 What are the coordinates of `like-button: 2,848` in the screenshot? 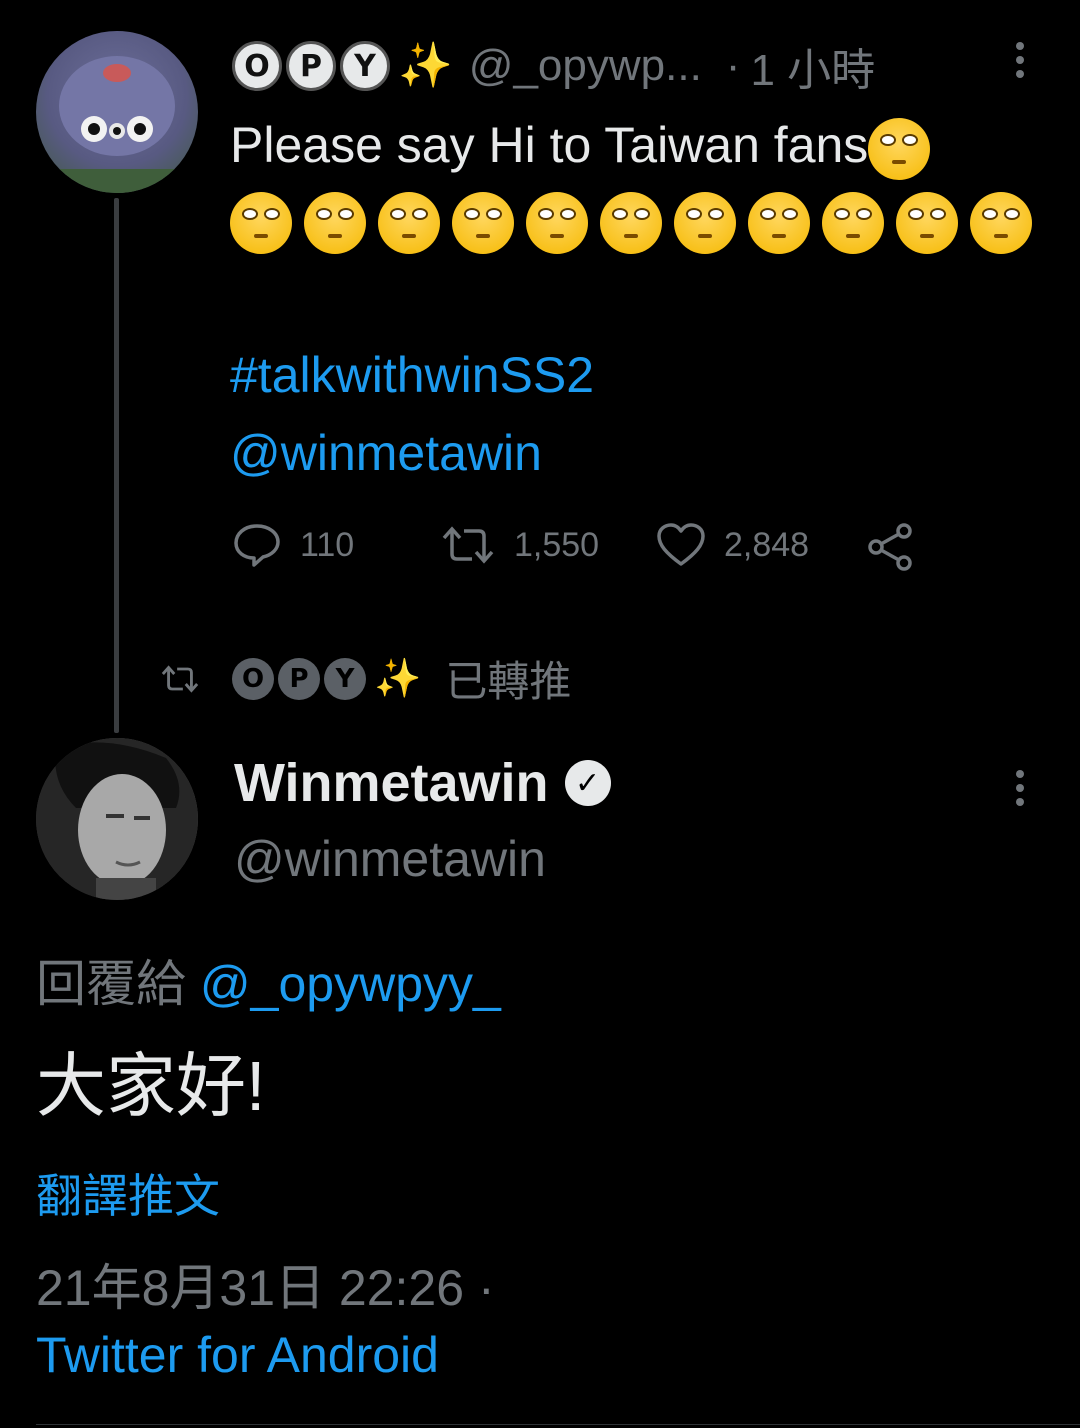 It's located at (732, 545).